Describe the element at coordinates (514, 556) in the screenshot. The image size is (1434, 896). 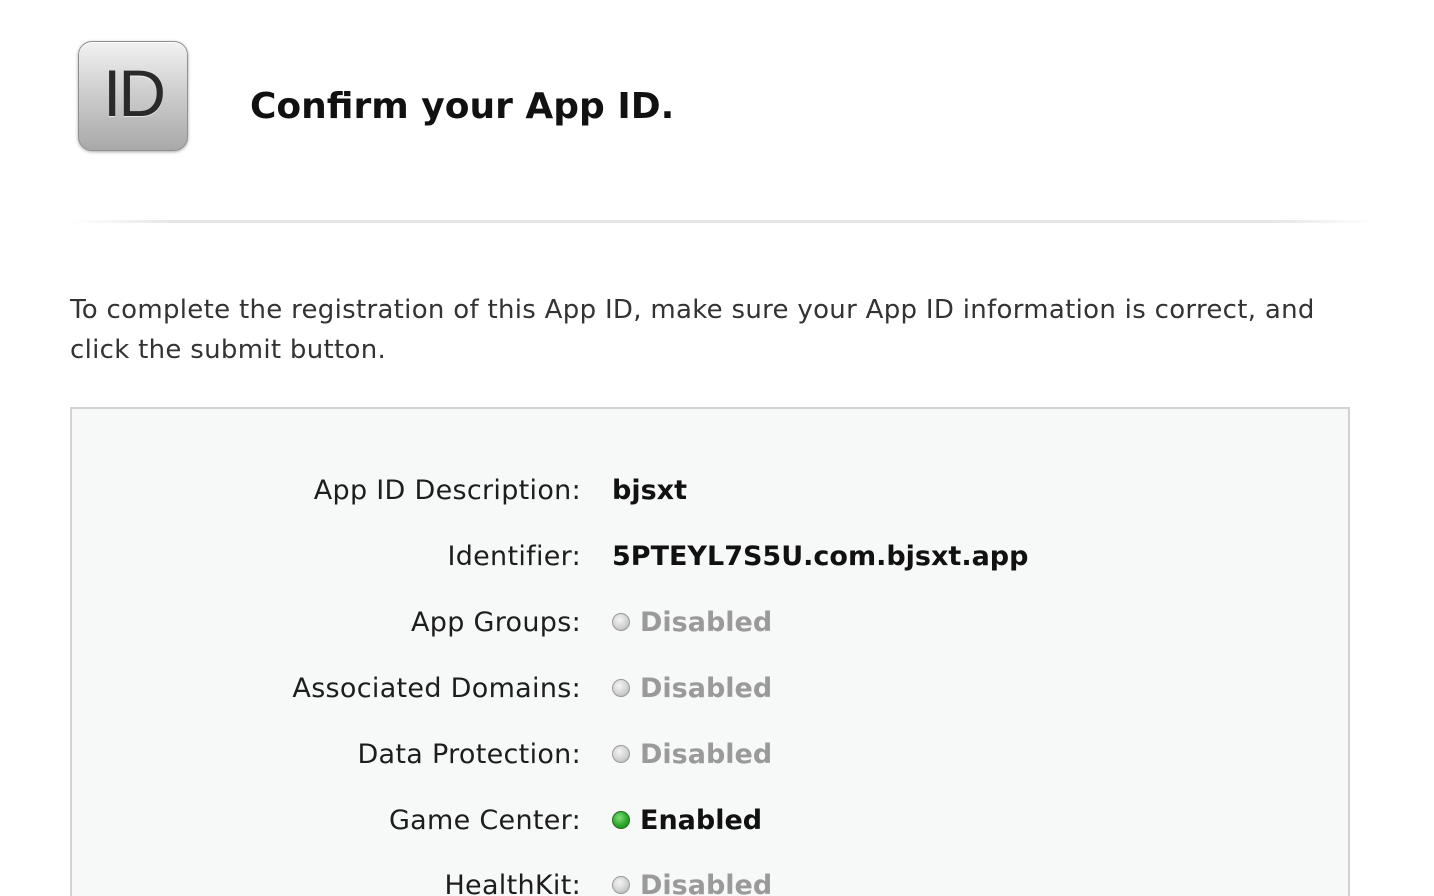
I see `identifier-label: Identifier:` at that location.